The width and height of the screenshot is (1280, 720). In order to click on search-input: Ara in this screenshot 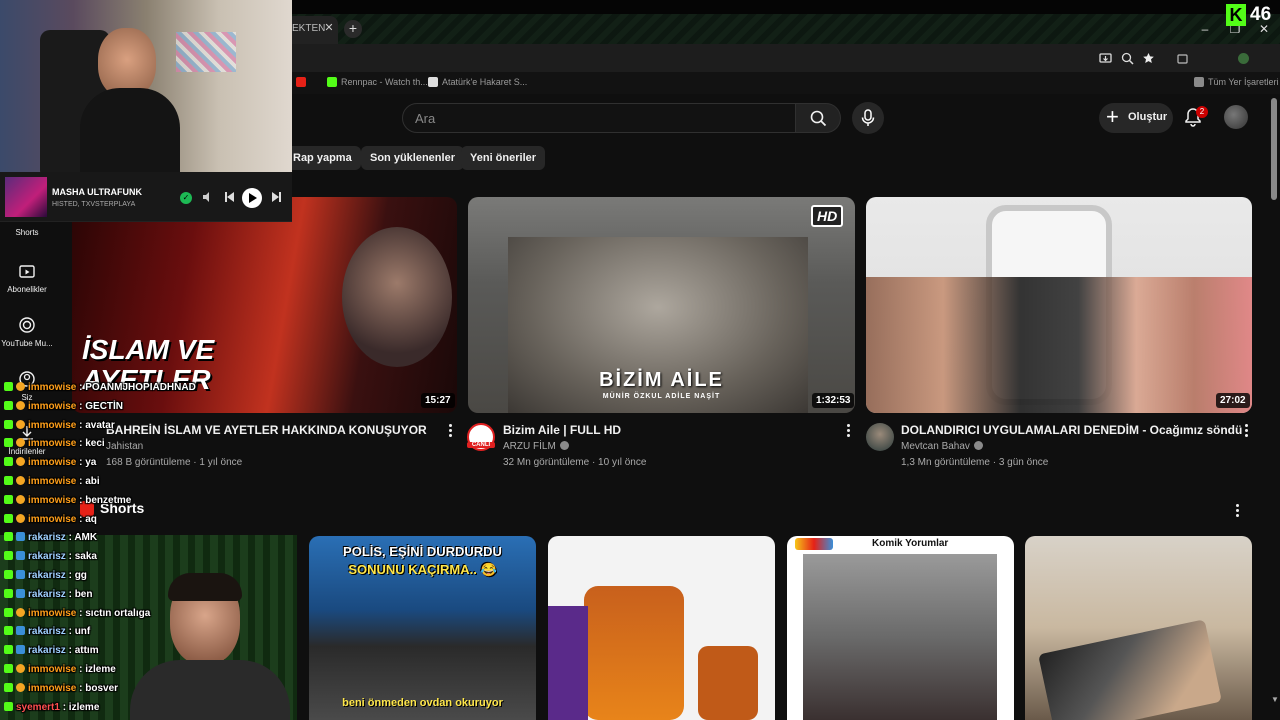, I will do `click(599, 118)`.